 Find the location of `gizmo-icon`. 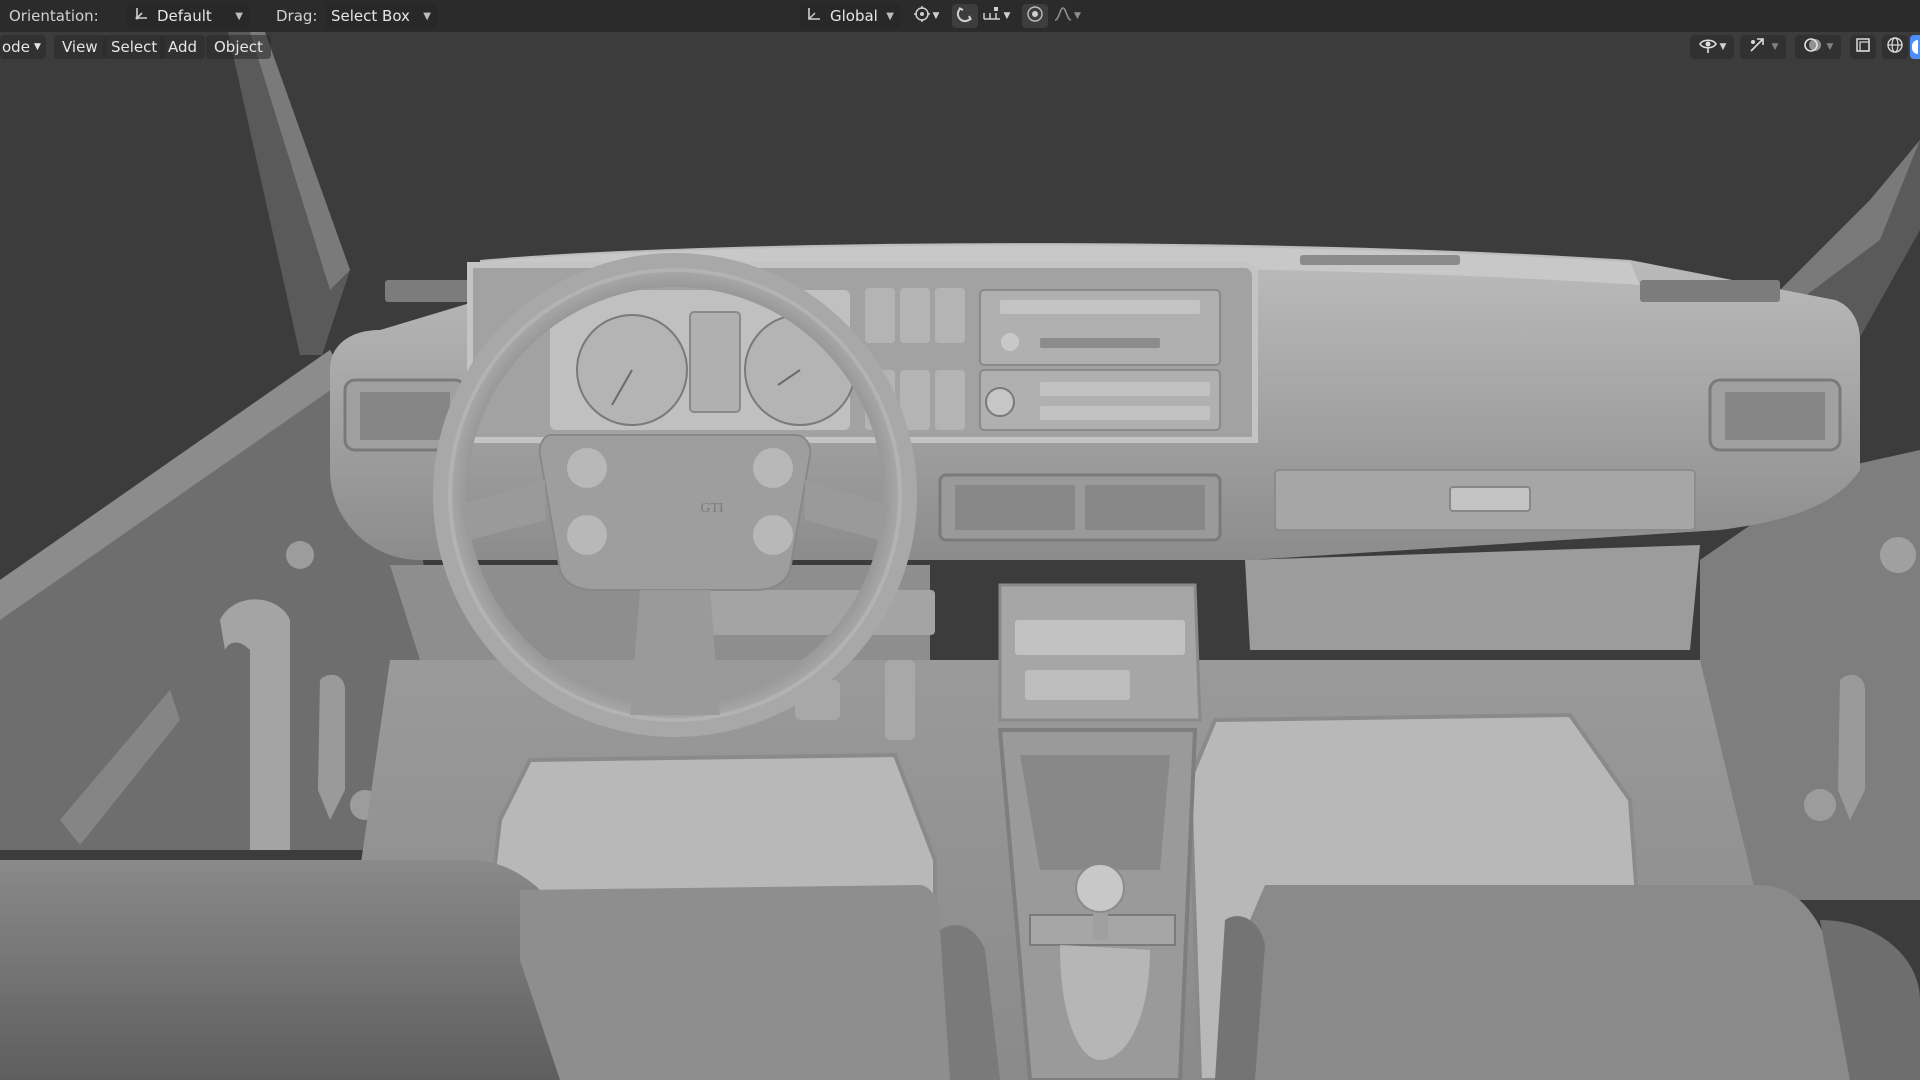

gizmo-icon is located at coordinates (1758, 47).